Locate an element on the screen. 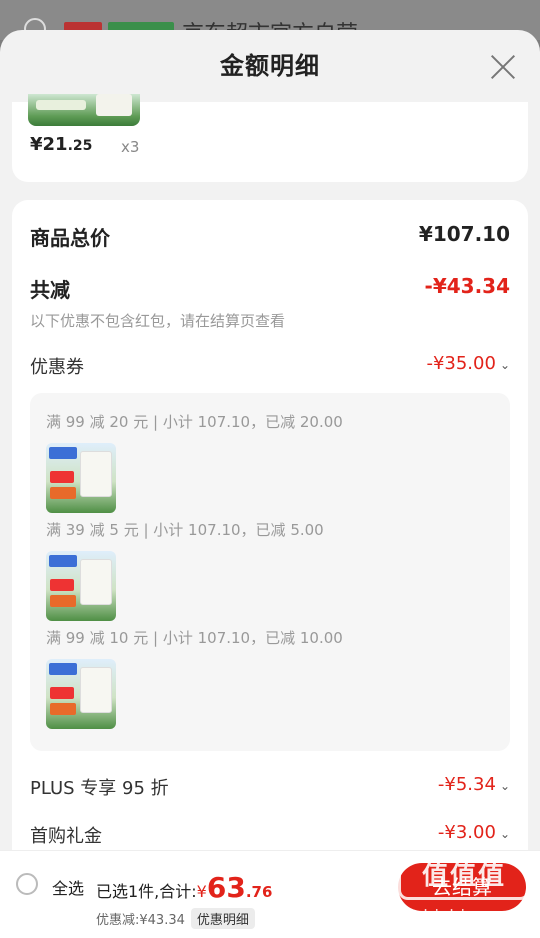 The height and width of the screenshot is (938, 540). plus-discount-label: PLUS 专享 95 折 is located at coordinates (99, 788).